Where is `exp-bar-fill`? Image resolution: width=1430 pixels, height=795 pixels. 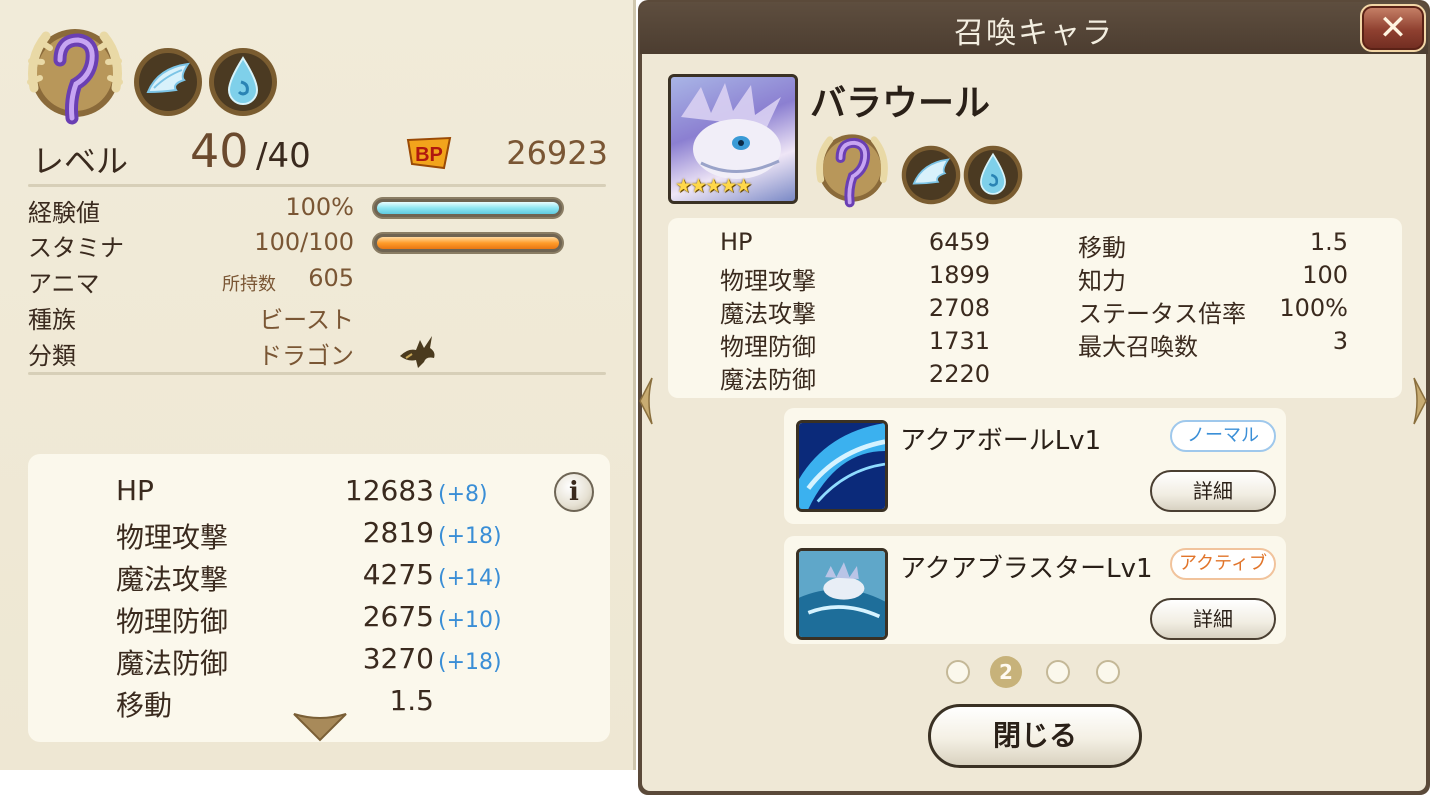
exp-bar-fill is located at coordinates (468, 208).